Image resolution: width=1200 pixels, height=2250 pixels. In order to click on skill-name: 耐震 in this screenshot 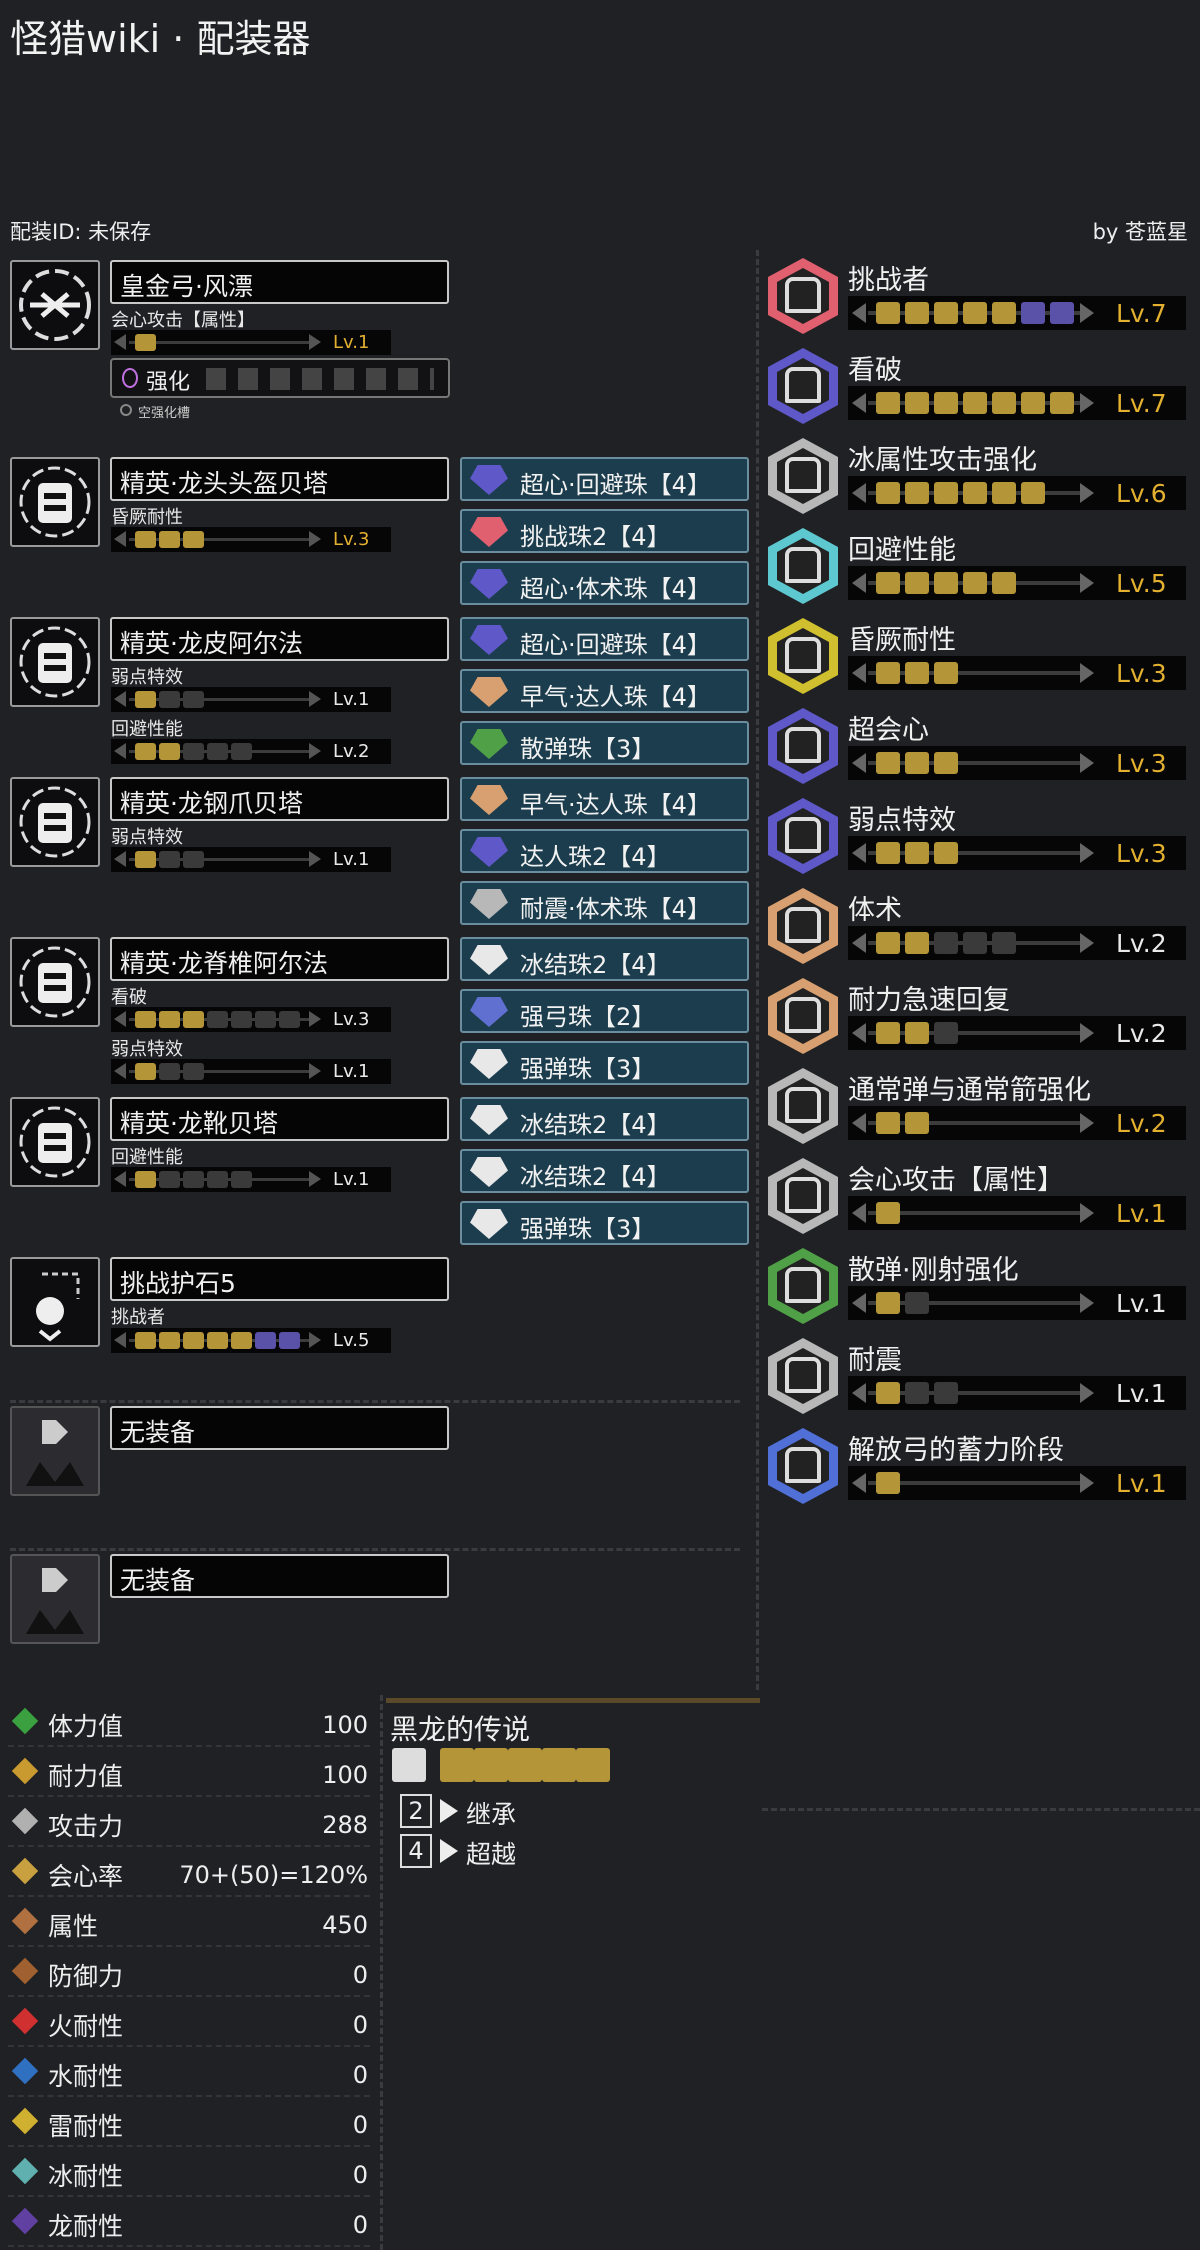, I will do `click(875, 1357)`.